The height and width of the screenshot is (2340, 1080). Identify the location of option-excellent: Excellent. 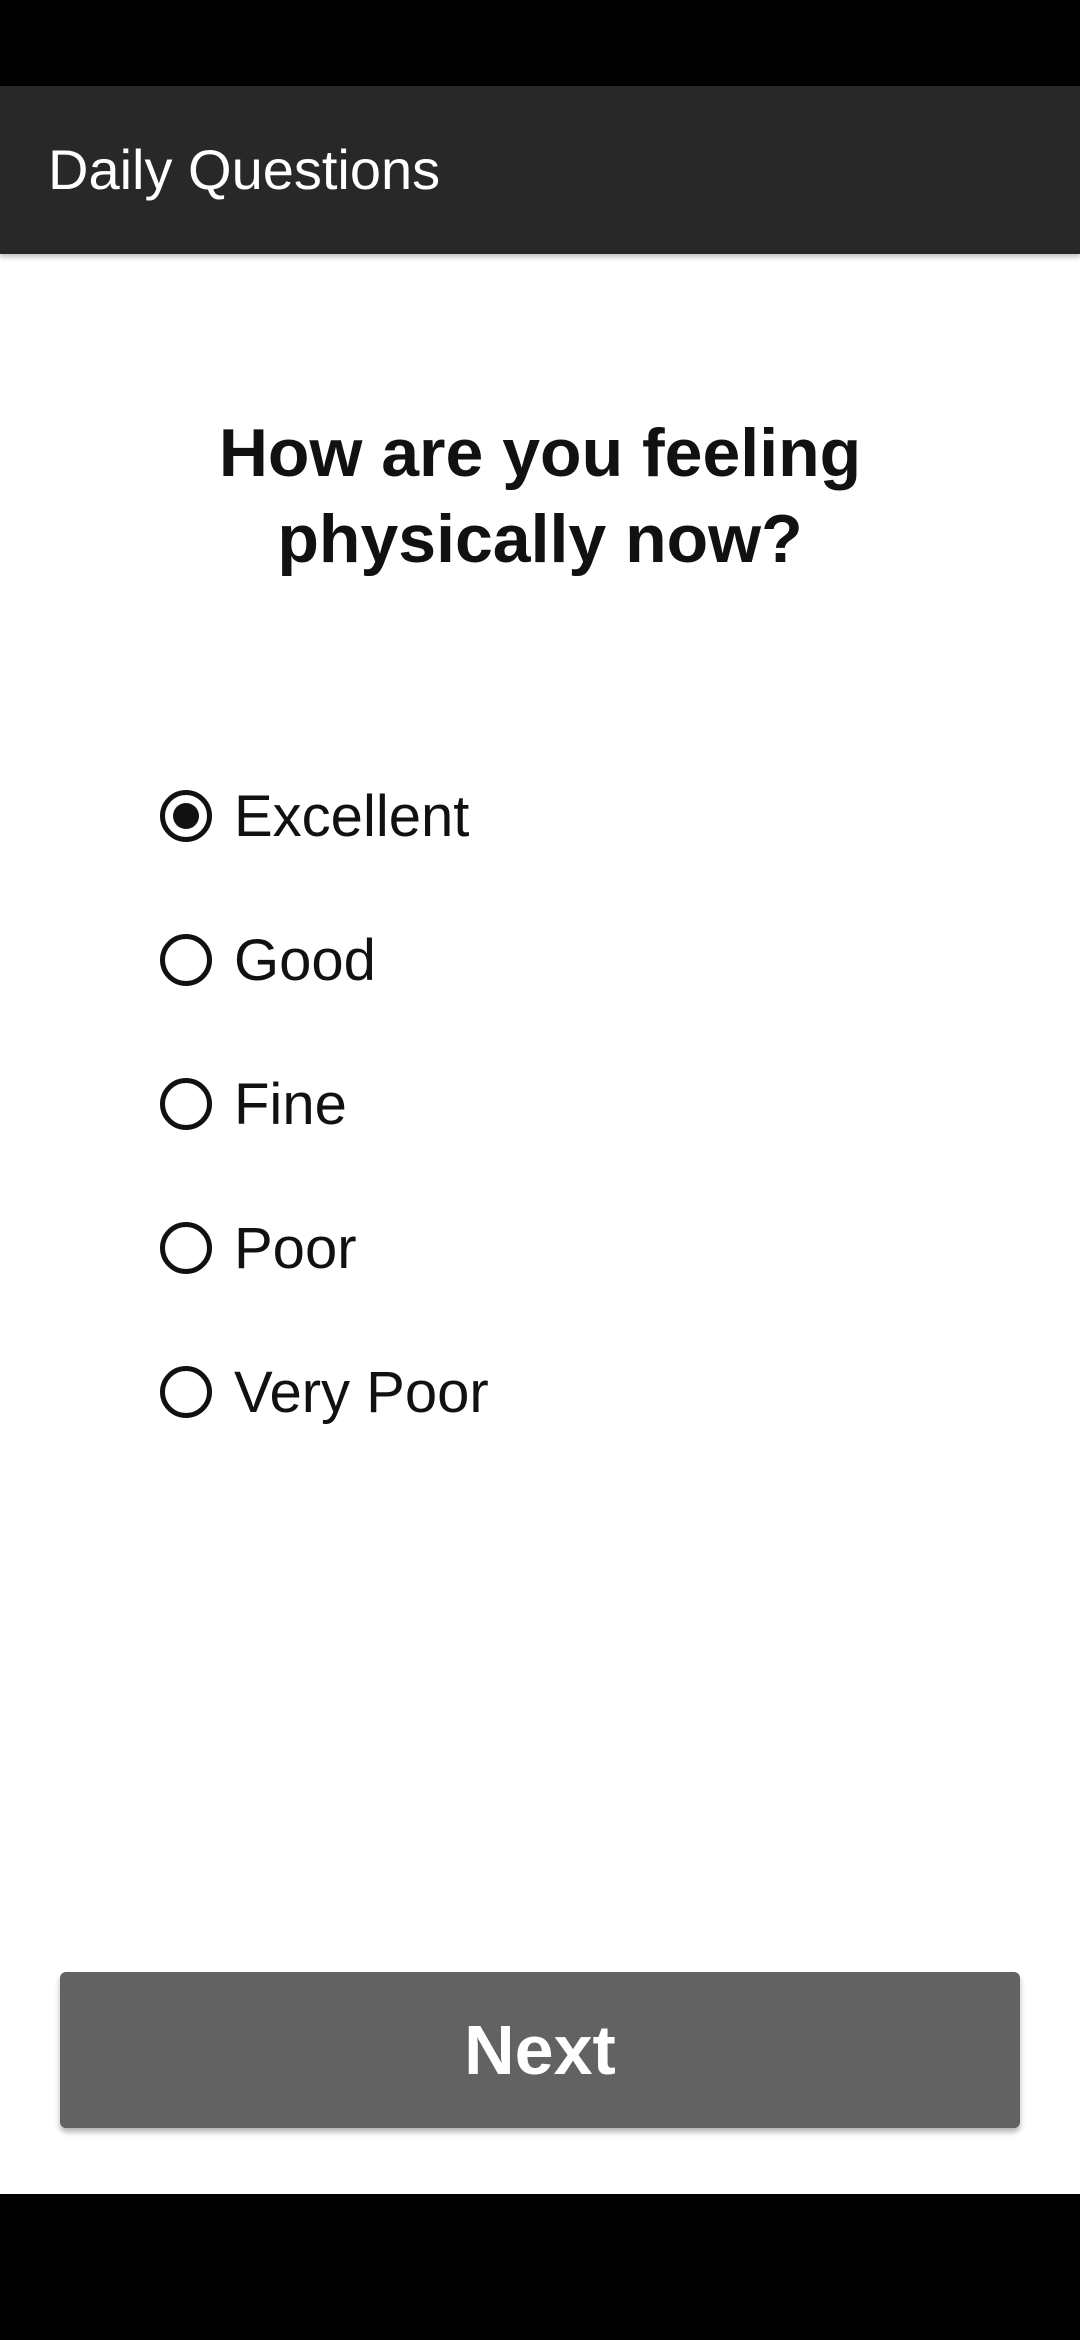
(510, 816).